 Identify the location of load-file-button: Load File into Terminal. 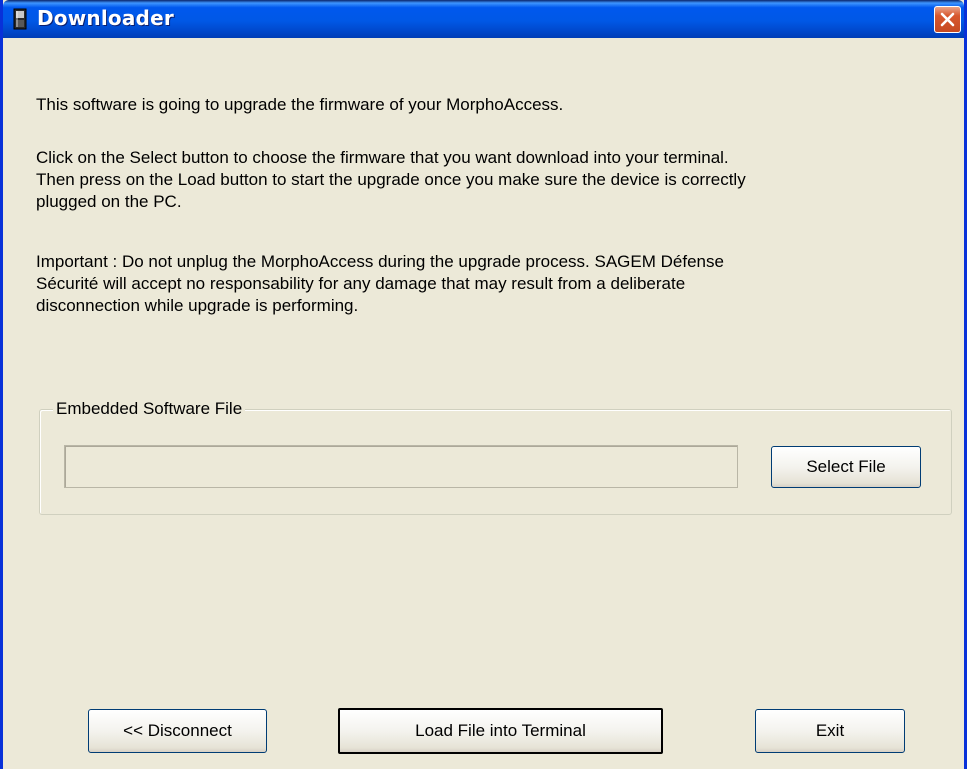
(500, 731).